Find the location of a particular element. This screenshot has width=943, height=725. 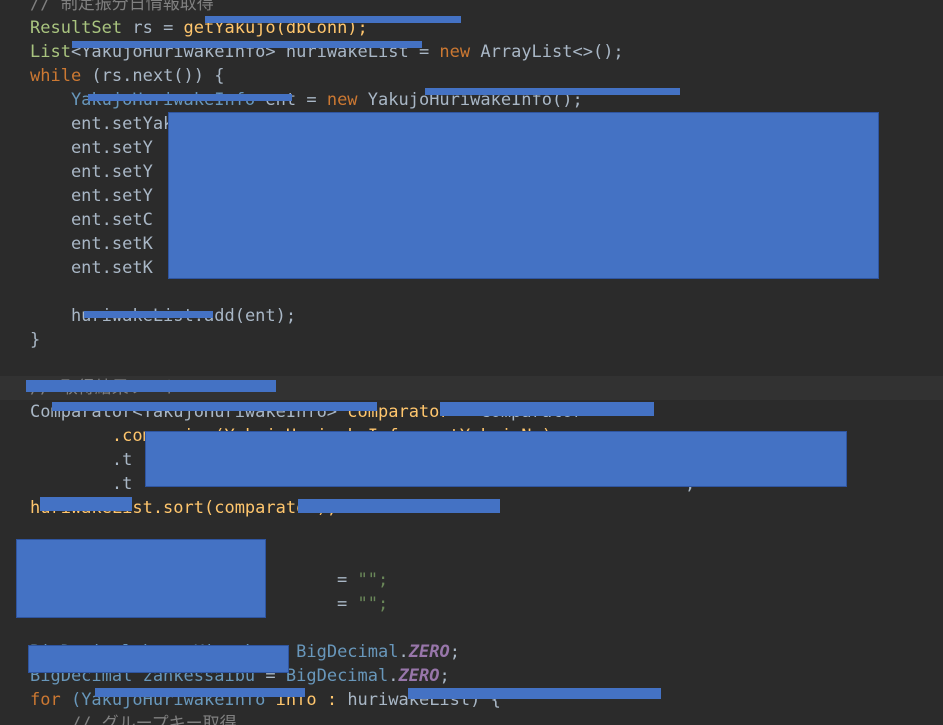

code-line: ent.setC is located at coordinates (76, 220).